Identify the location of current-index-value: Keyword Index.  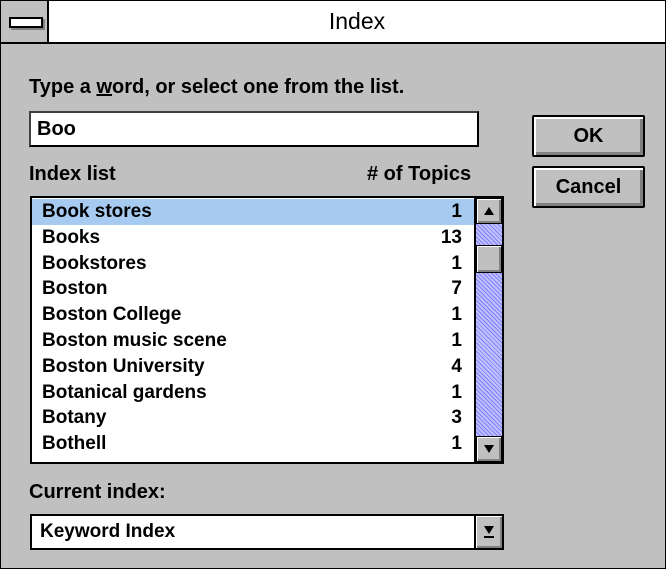
(108, 531).